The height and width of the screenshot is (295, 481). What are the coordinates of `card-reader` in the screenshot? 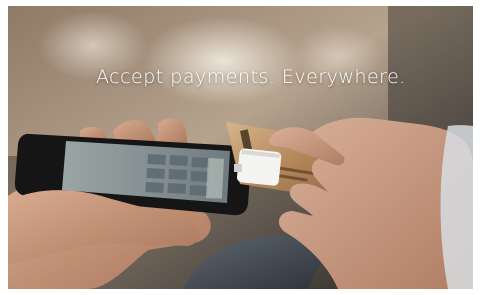 It's located at (258, 167).